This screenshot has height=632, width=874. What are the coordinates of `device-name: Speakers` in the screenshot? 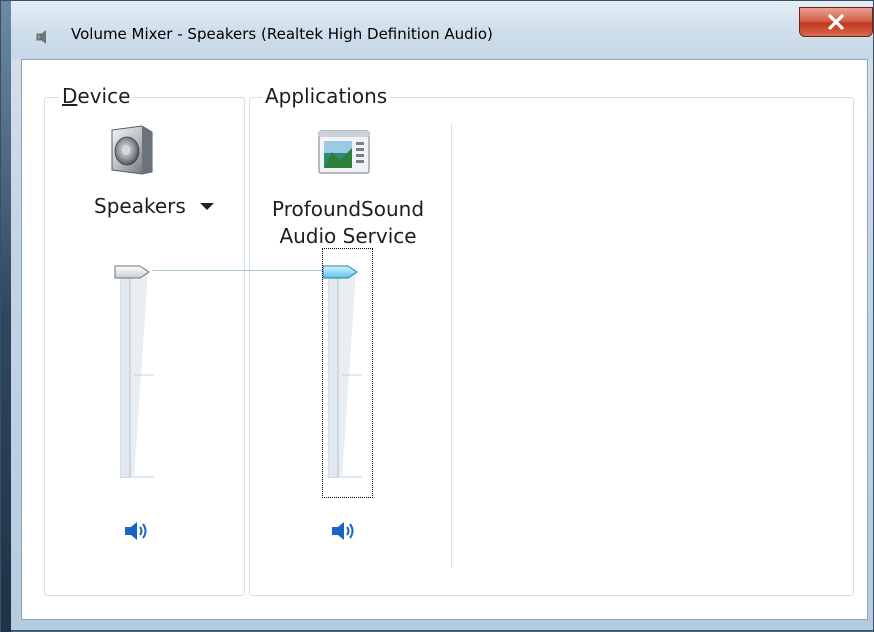 It's located at (140, 206).